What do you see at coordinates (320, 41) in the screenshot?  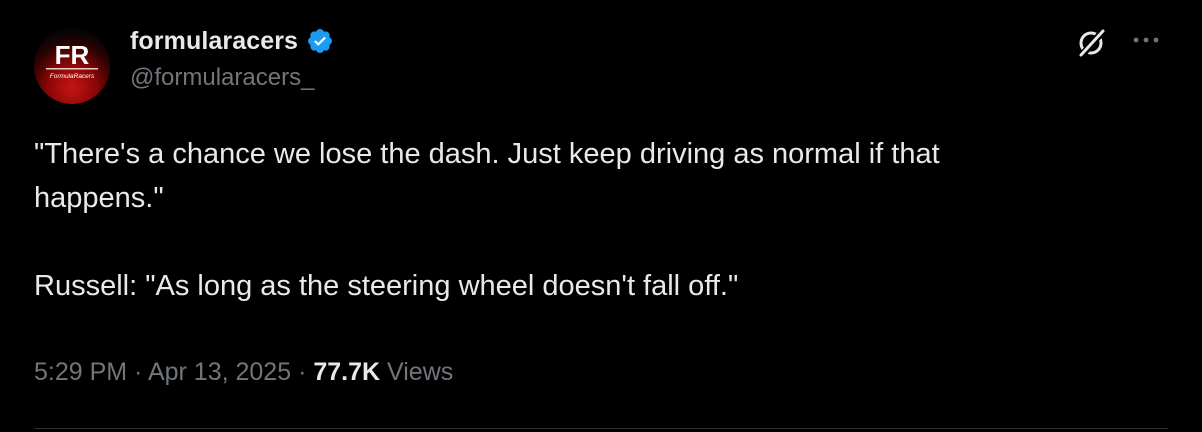 I see `verified-badge-icon` at bounding box center [320, 41].